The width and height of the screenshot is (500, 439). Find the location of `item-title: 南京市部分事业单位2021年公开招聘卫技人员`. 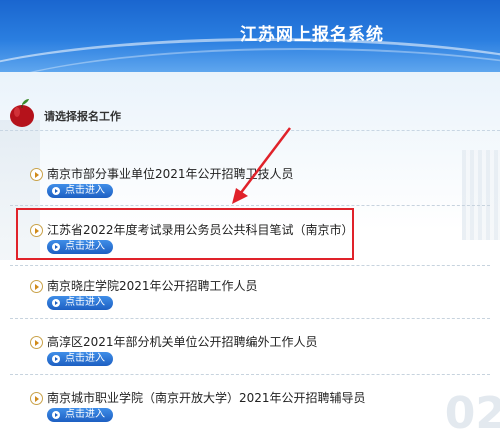

item-title: 南京市部分事业单位2021年公开招聘卫技人员 is located at coordinates (170, 173).